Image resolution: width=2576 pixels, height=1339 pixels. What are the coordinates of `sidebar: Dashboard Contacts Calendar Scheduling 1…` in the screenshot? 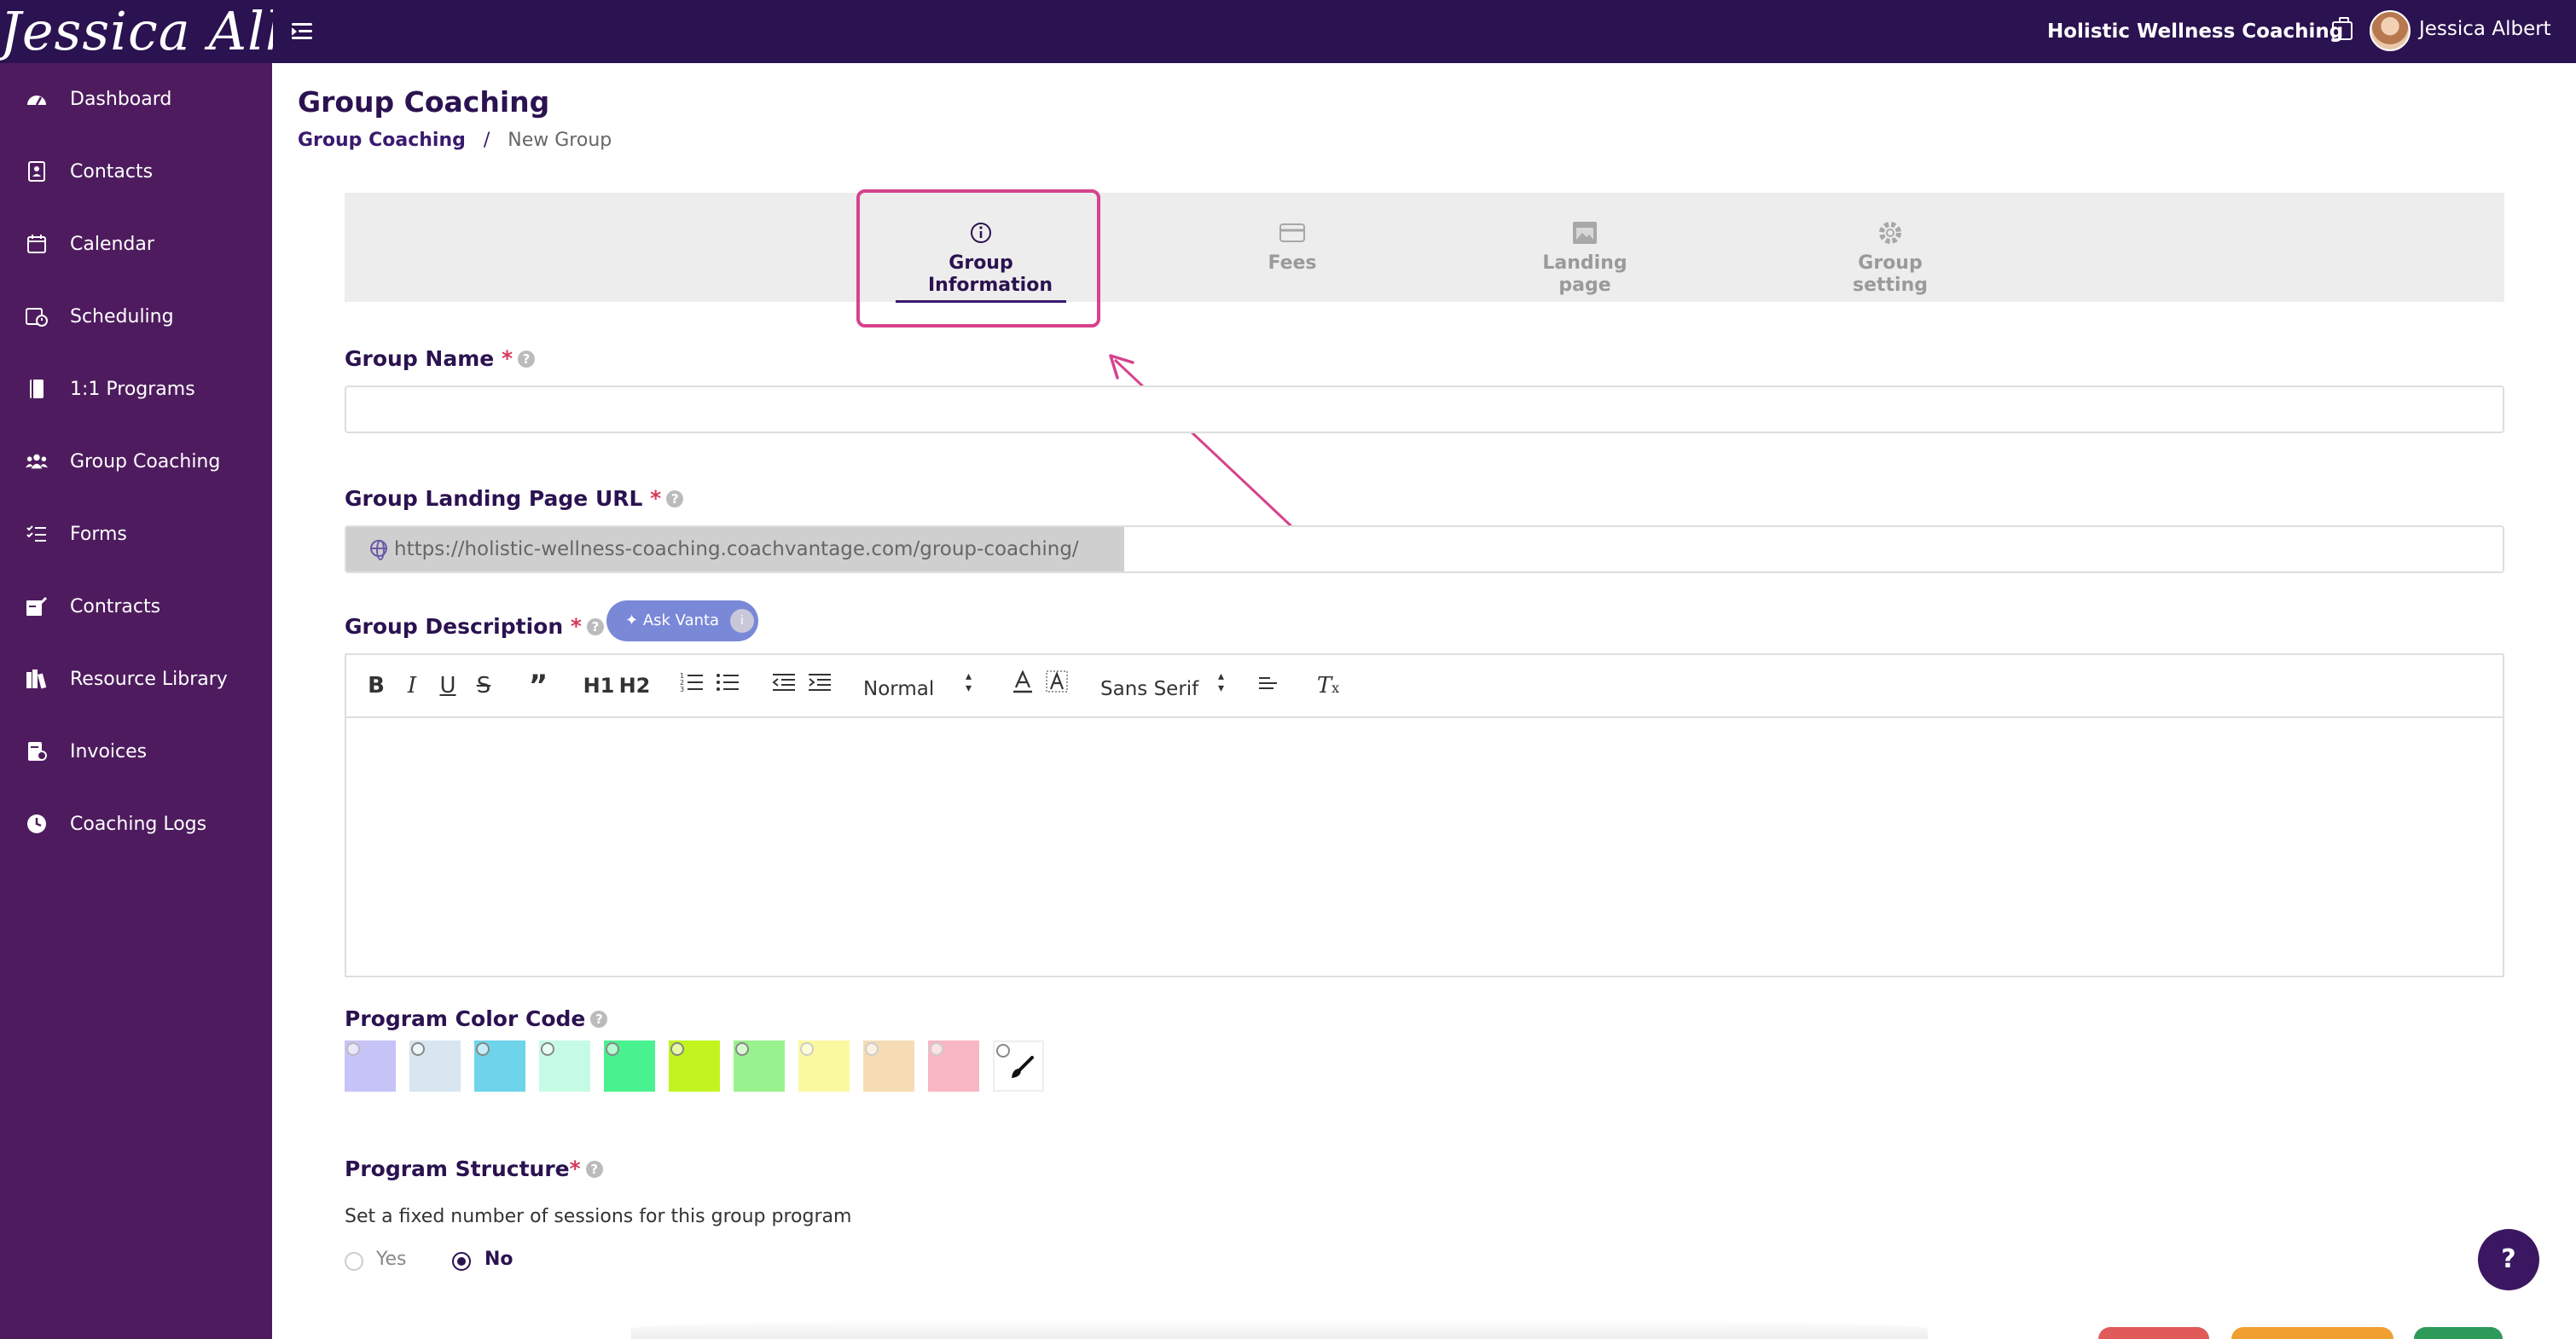 It's located at (136, 701).